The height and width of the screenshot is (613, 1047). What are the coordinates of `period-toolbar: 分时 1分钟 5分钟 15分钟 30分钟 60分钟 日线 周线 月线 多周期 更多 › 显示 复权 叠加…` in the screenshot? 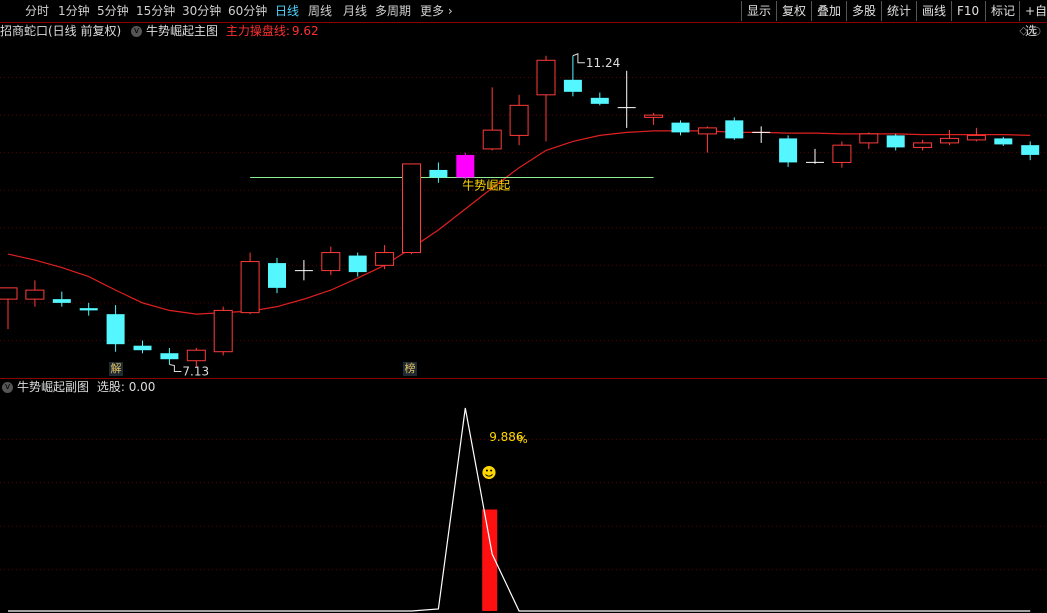 It's located at (523, 19).